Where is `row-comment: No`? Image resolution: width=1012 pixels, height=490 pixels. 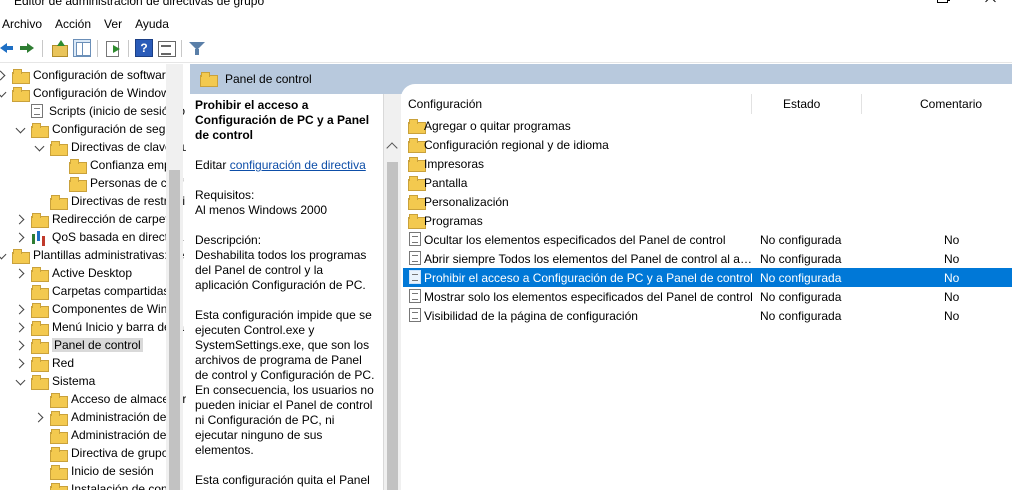 row-comment: No is located at coordinates (952, 278).